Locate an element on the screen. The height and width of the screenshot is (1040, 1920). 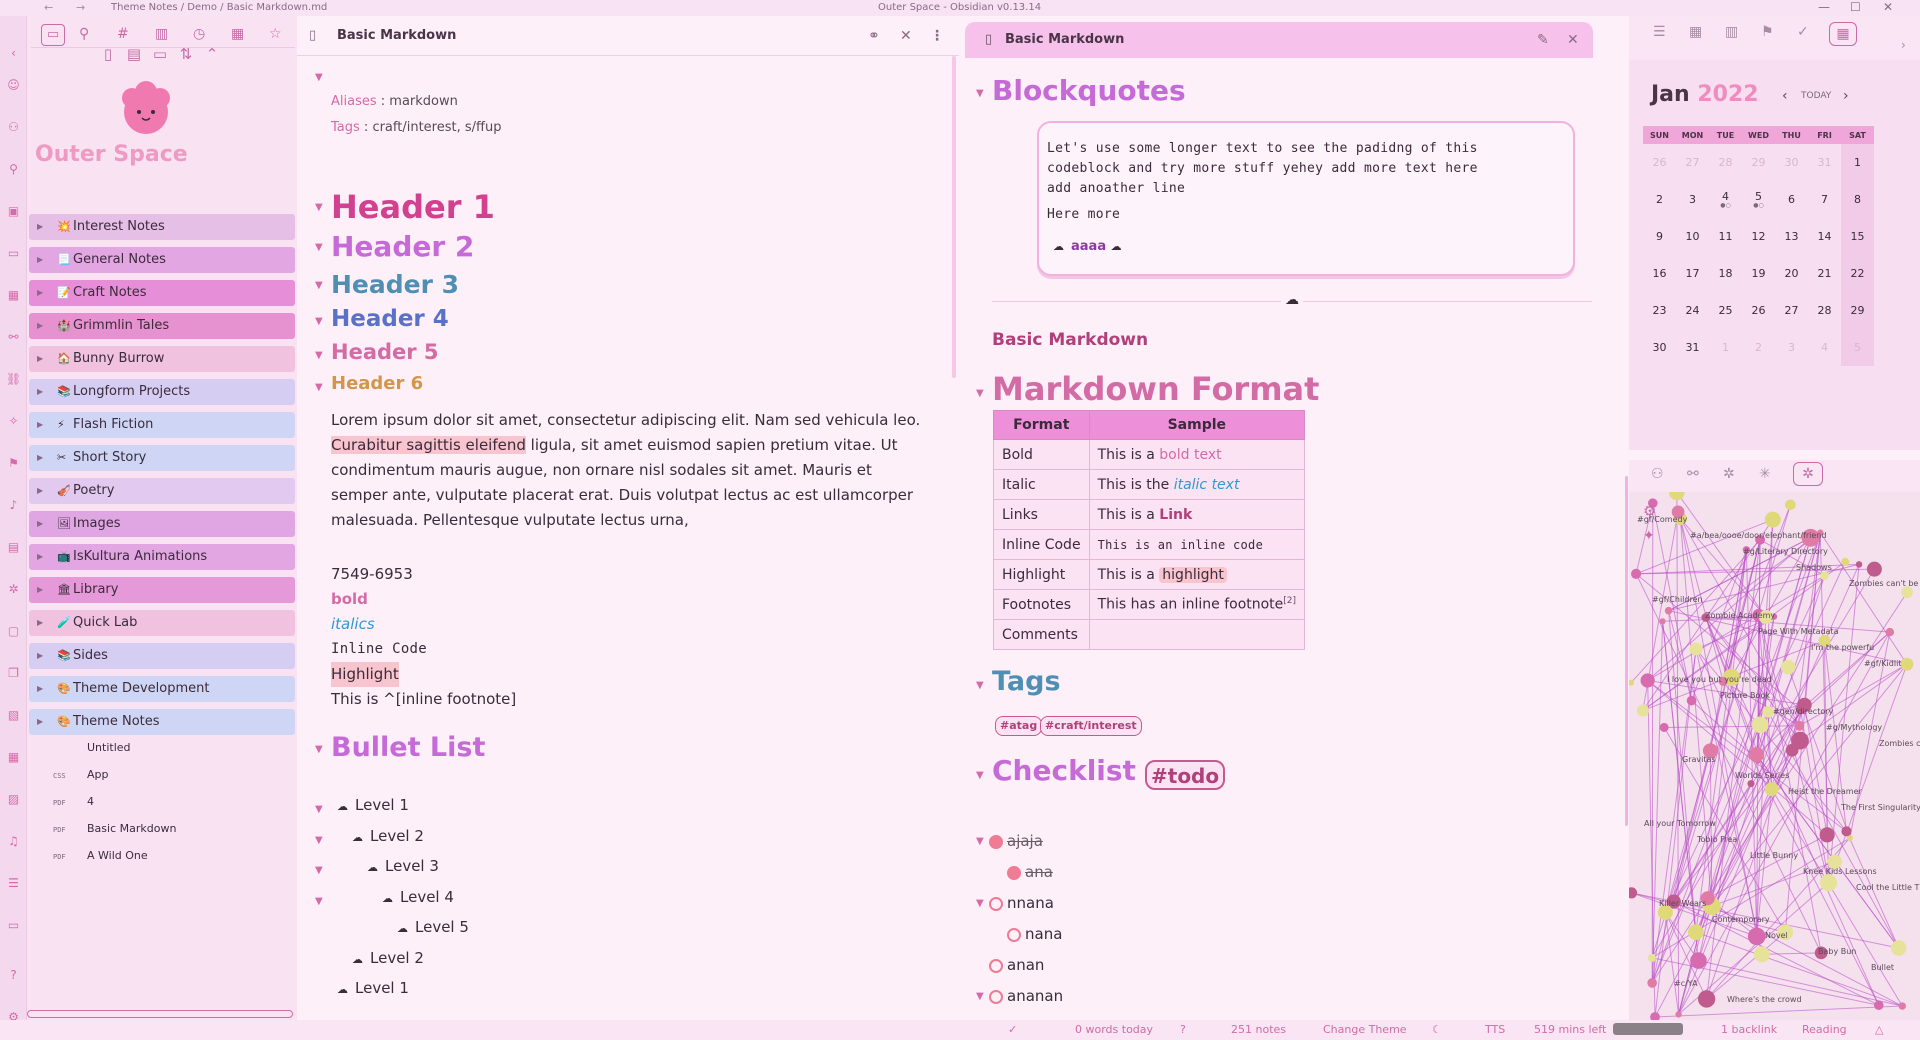
next-month-icon: › is located at coordinates (1846, 96).